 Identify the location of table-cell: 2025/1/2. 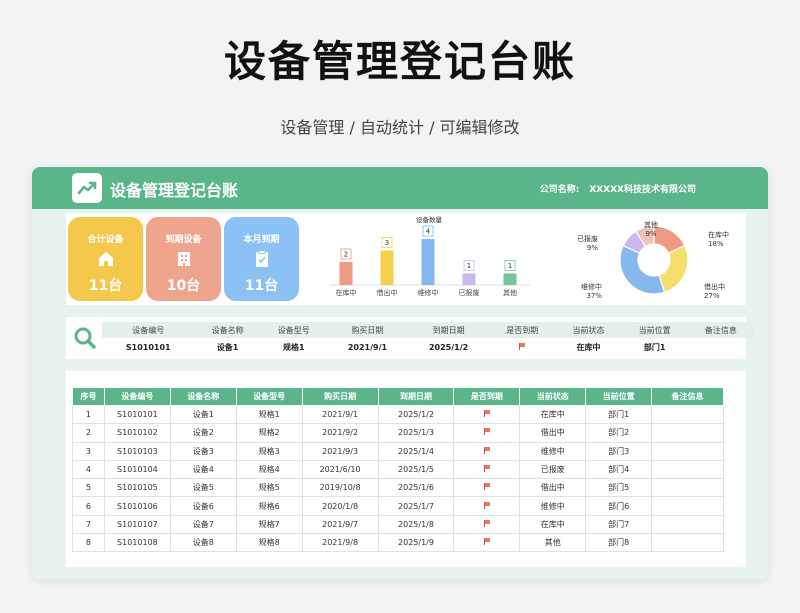
(416, 414).